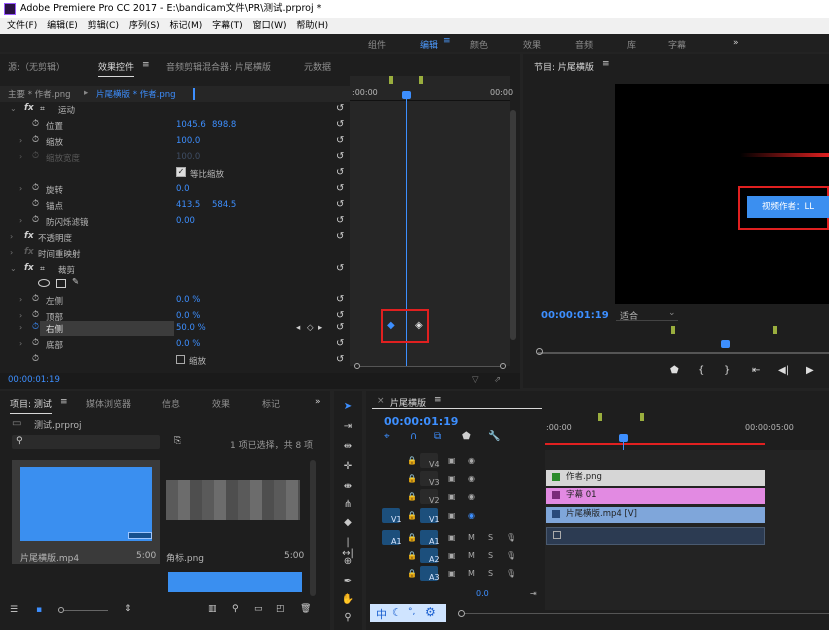 This screenshot has width=829, height=630. I want to click on keyframe-end-icon: ◈, so click(419, 325).